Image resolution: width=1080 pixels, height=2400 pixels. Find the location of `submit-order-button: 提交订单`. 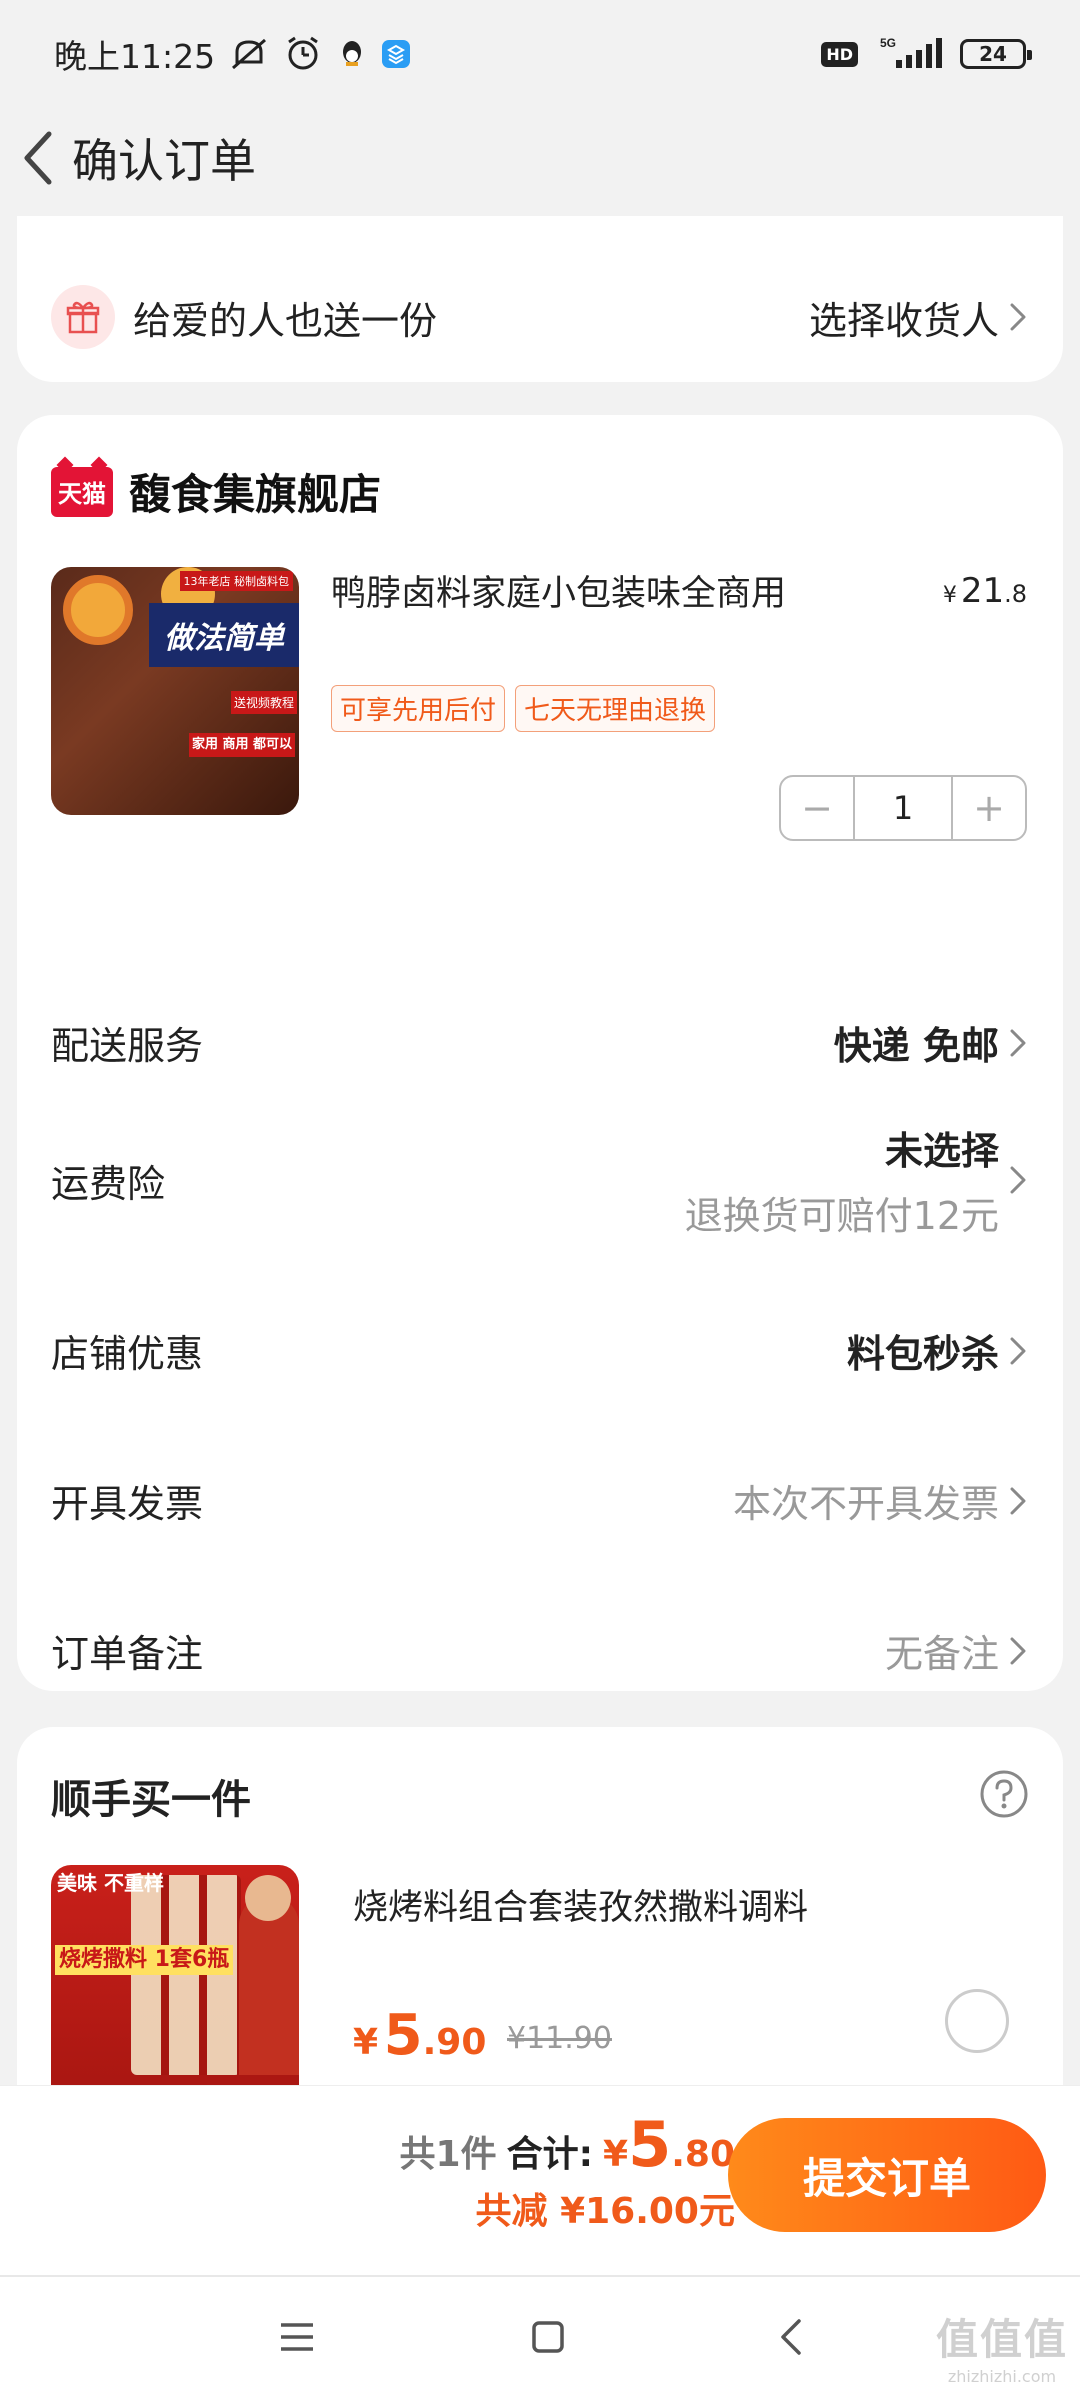

submit-order-button: 提交订单 is located at coordinates (887, 2175).